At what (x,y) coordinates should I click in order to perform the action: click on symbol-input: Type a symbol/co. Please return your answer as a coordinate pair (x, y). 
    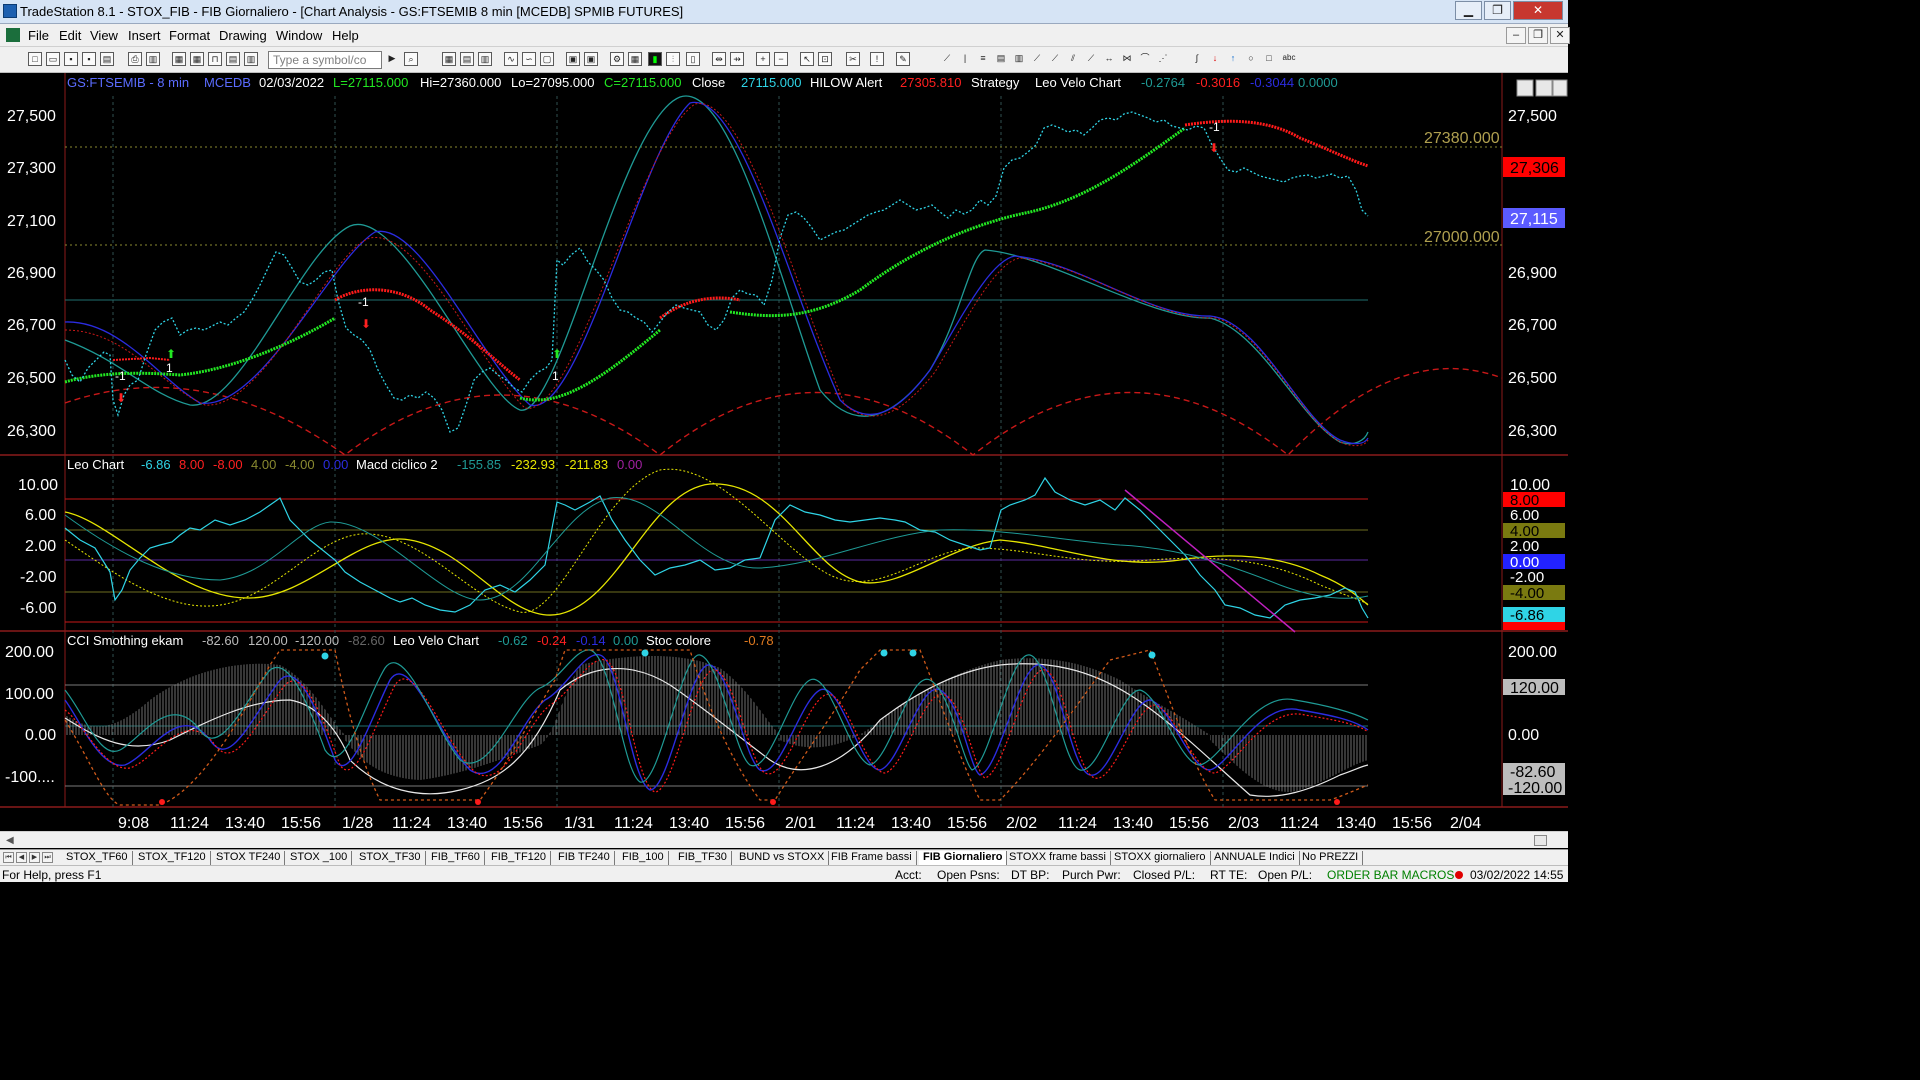
    Looking at the image, I should click on (325, 60).